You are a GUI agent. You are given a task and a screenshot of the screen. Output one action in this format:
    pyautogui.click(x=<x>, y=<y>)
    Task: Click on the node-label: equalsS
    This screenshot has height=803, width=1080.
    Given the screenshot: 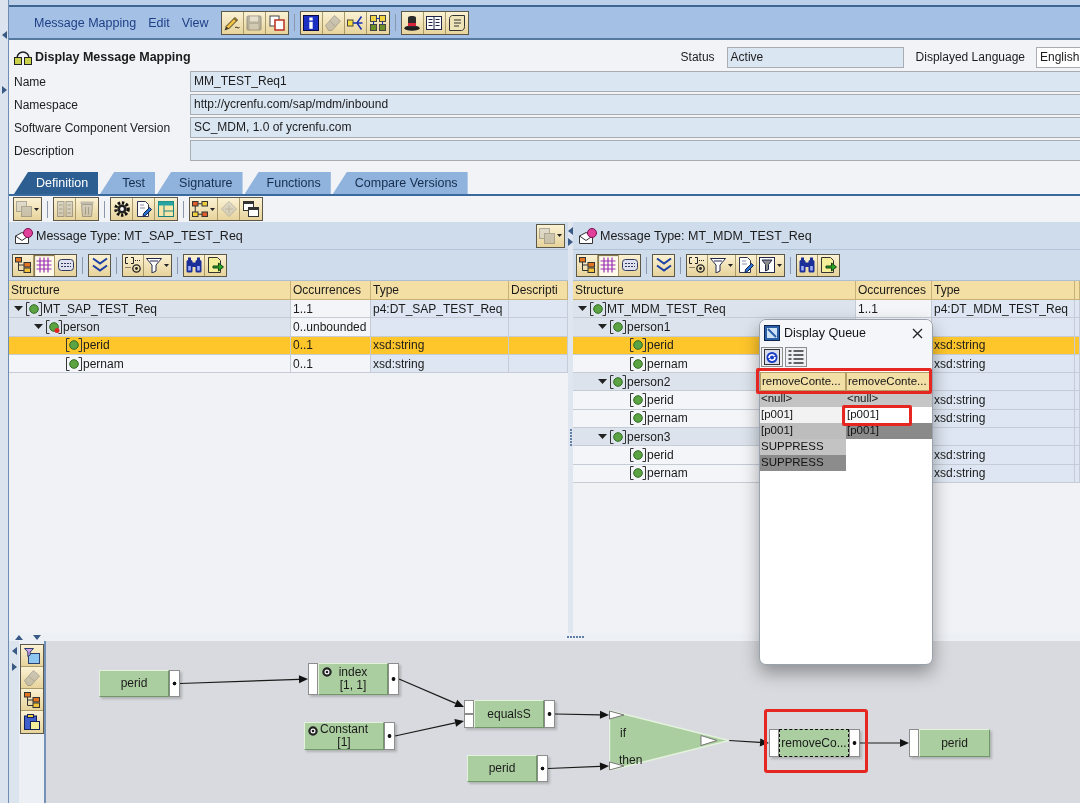 What is the action you would take?
    pyautogui.click(x=509, y=714)
    